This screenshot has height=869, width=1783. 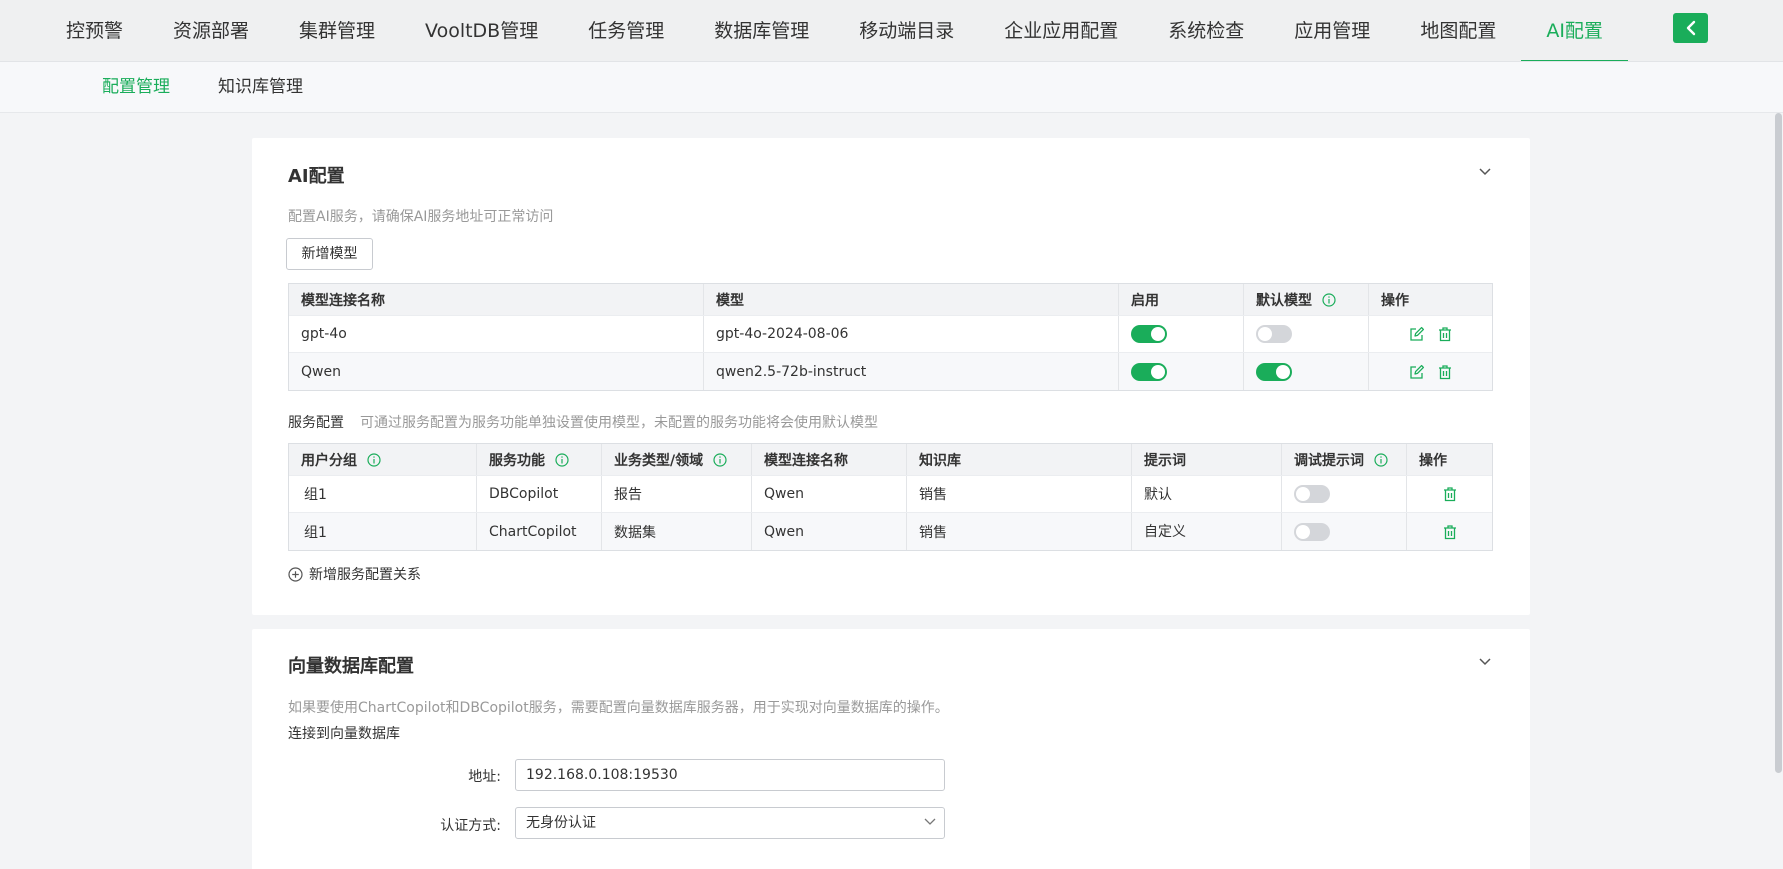 I want to click on tab-vooltdb: VooltDB管理, so click(x=481, y=30).